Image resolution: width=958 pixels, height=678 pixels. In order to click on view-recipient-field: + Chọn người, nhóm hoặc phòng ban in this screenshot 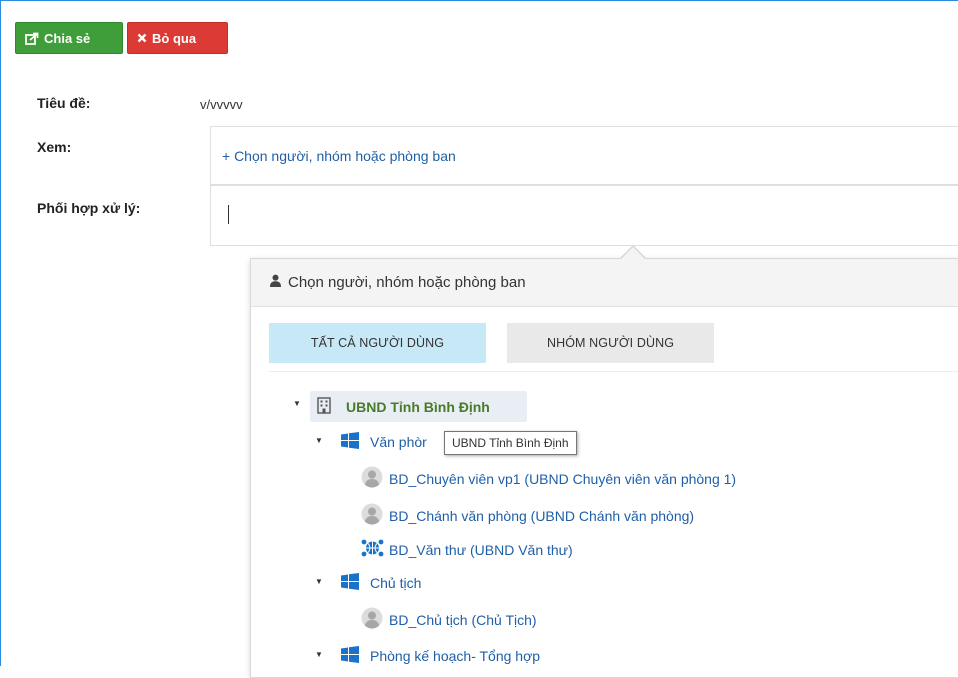, I will do `click(584, 155)`.